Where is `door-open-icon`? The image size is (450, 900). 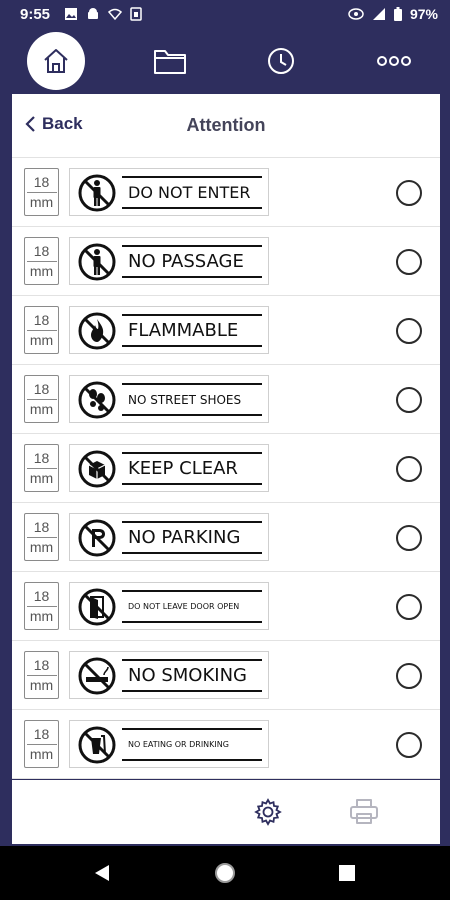 door-open-icon is located at coordinates (97, 607).